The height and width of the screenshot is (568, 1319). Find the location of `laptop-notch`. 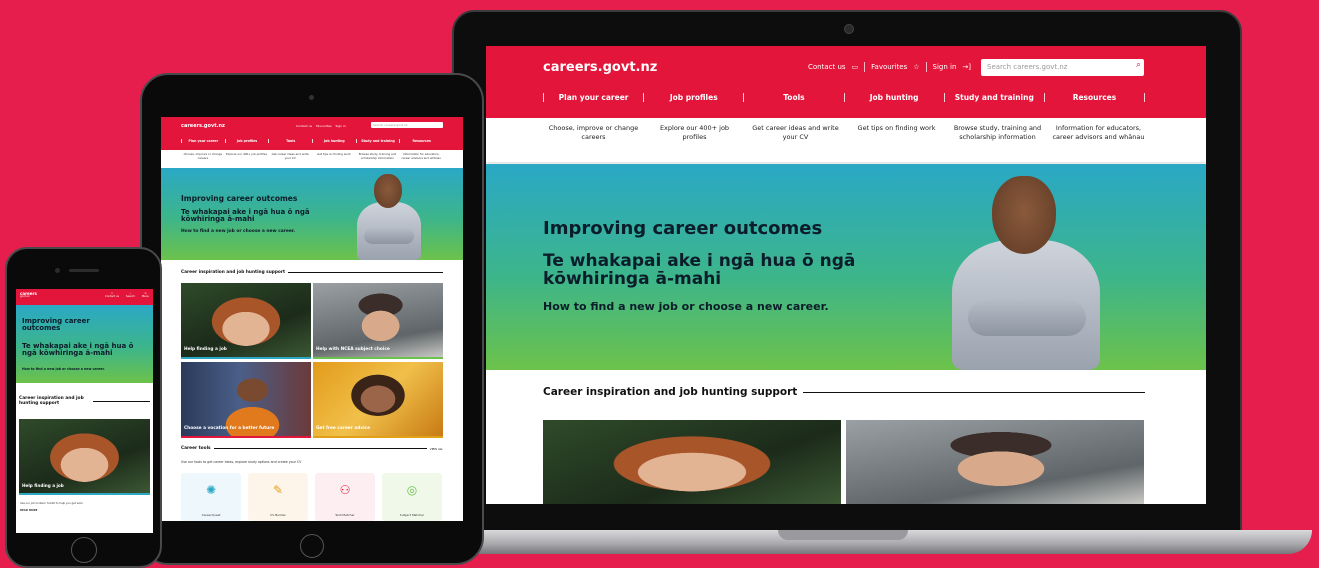

laptop-notch is located at coordinates (843, 535).